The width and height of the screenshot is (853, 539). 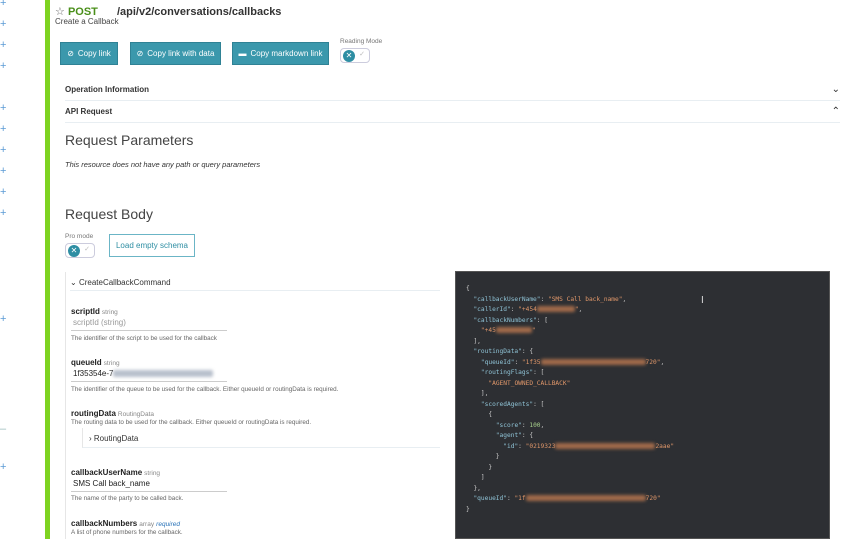 What do you see at coordinates (107, 472) in the screenshot?
I see `field-name: callbackUserName` at bounding box center [107, 472].